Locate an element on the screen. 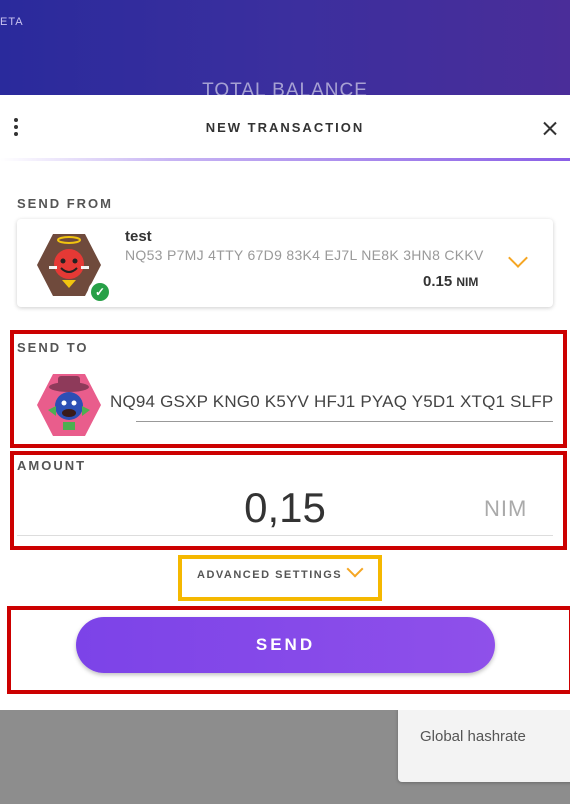 The height and width of the screenshot is (804, 570). hashrate-label: Global hashrate is located at coordinates (473, 736).